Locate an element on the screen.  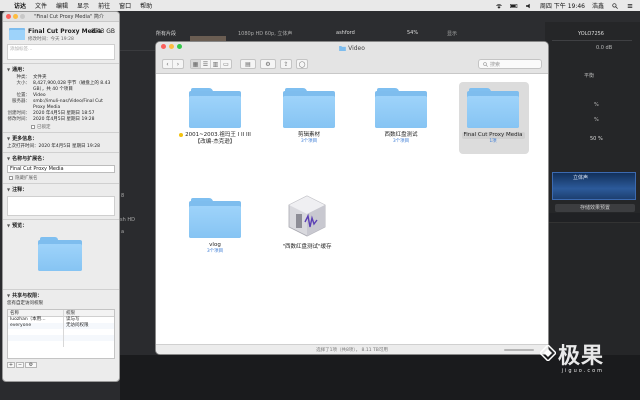
last-opened-row: 上次打开时间：2020 年4月5日 星期日 19:28 is located at coordinates (53, 146).